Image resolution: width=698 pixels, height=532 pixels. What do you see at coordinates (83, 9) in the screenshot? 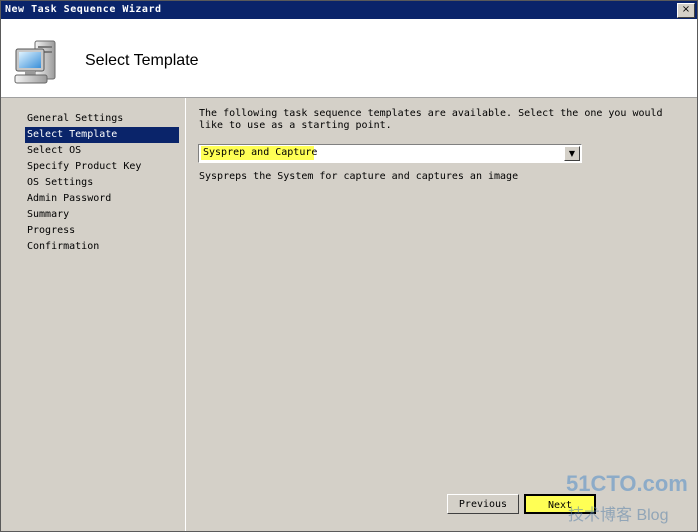
I see `window-title: New Task Sequence Wizard` at bounding box center [83, 9].